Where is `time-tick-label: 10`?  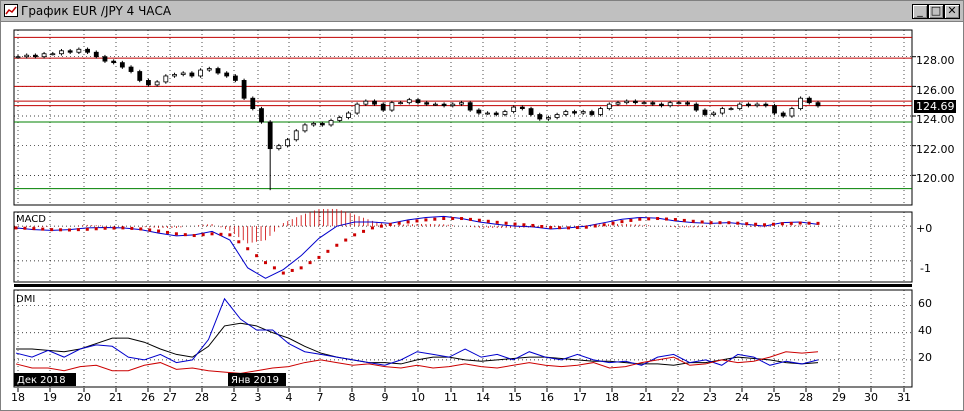
time-tick-label: 10 is located at coordinates (418, 397).